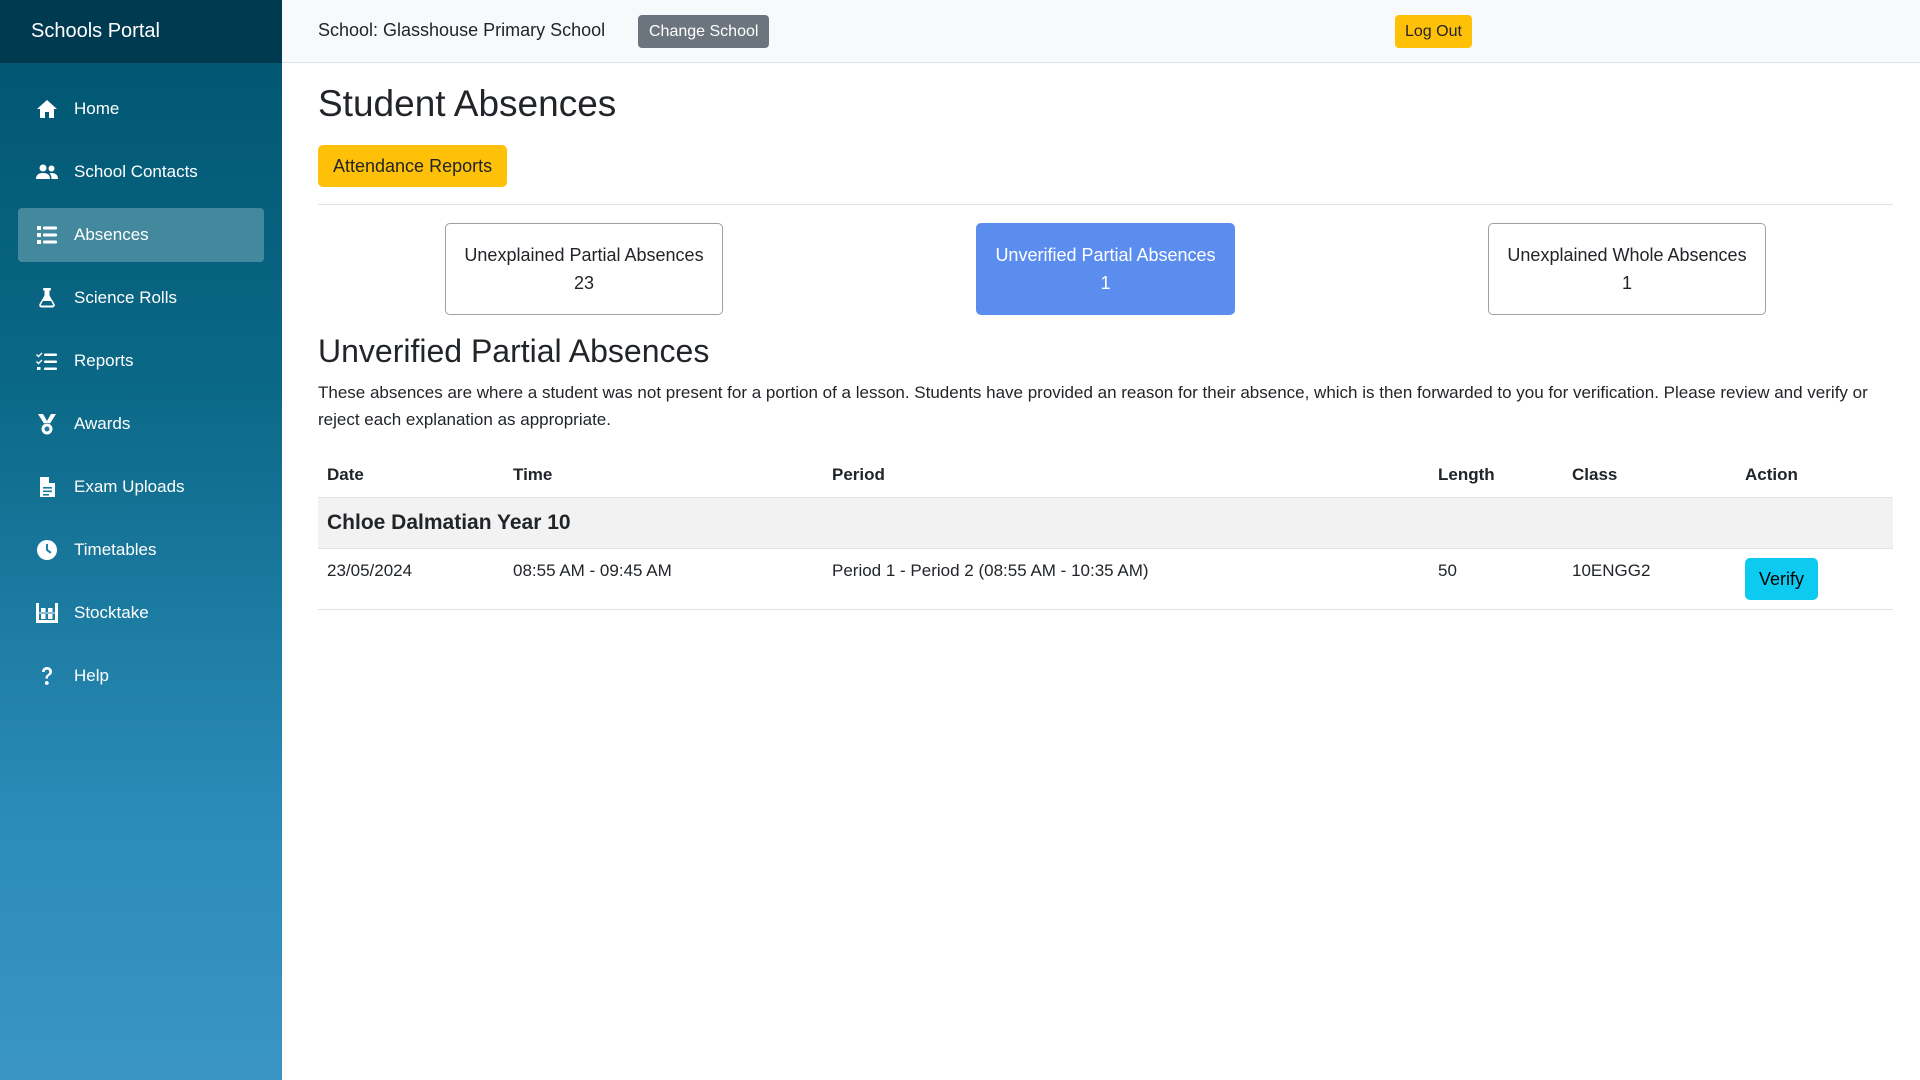 This screenshot has width=1920, height=1080. I want to click on sidebar-item-absences: Absences, so click(141, 235).